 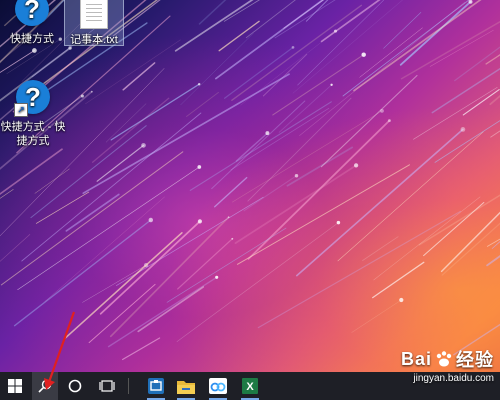 I want to click on paw-icon, so click(x=444, y=359).